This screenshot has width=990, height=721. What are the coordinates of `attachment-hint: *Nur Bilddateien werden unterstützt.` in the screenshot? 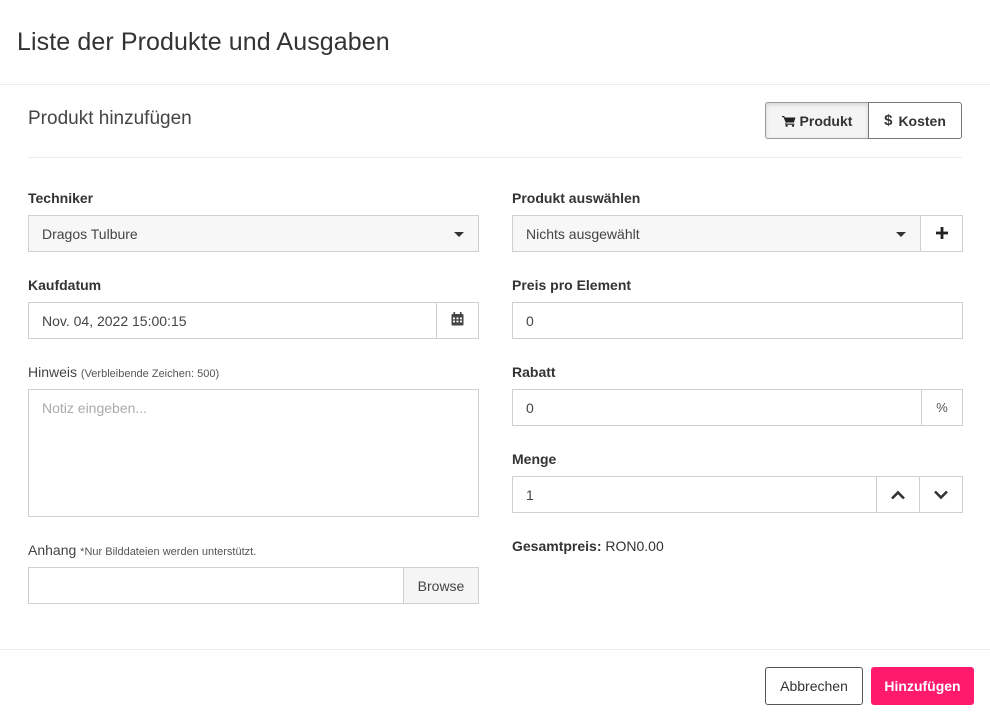 It's located at (168, 552).